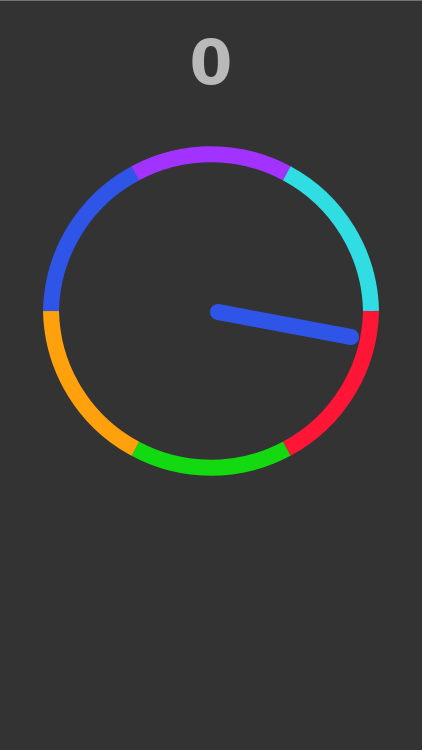 Image resolution: width=422 pixels, height=750 pixels. Describe the element at coordinates (284, 324) in the screenshot. I see `pointer-needle` at that location.